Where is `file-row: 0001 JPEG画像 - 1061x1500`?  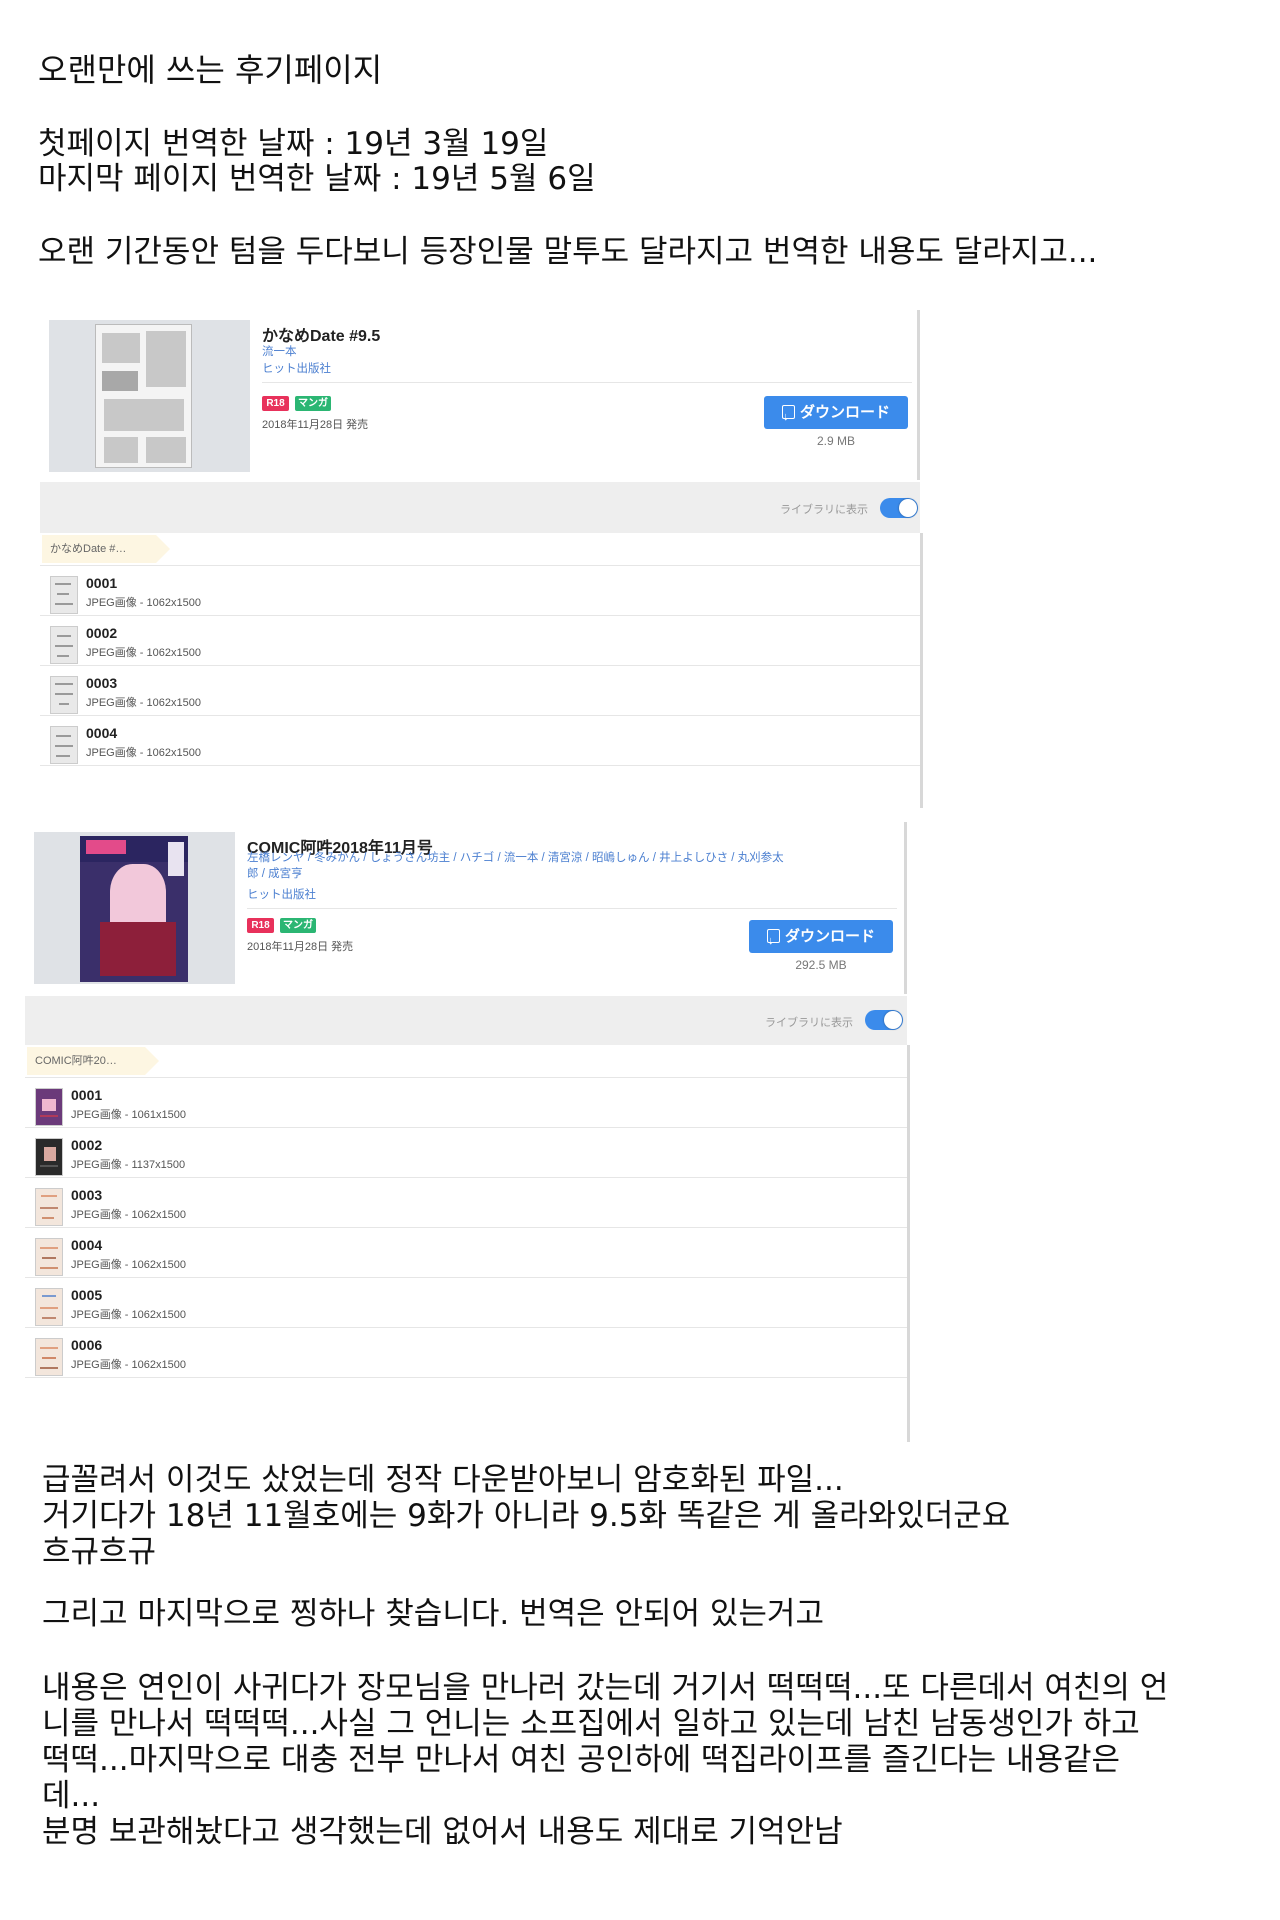
file-row: 0001 JPEG画像 - 1061x1500 is located at coordinates (466, 1102).